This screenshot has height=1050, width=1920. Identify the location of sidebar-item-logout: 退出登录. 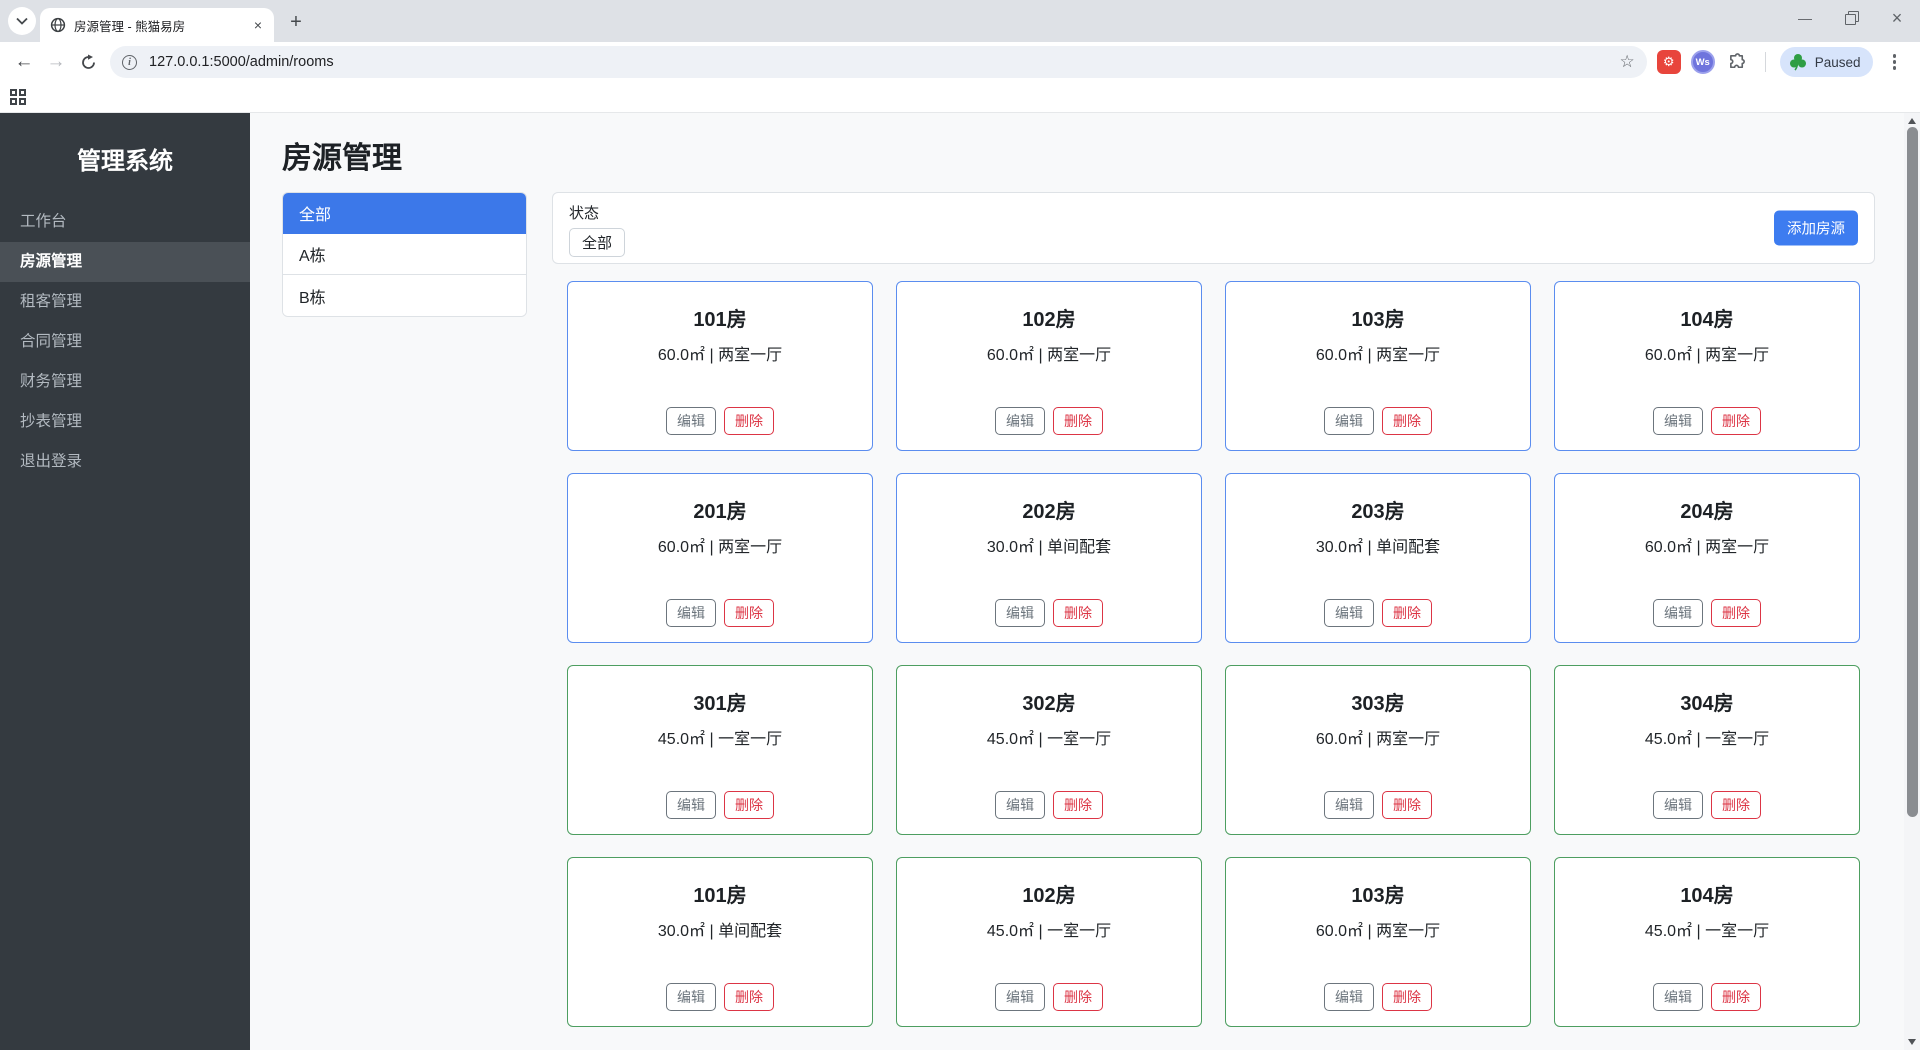
(125, 462).